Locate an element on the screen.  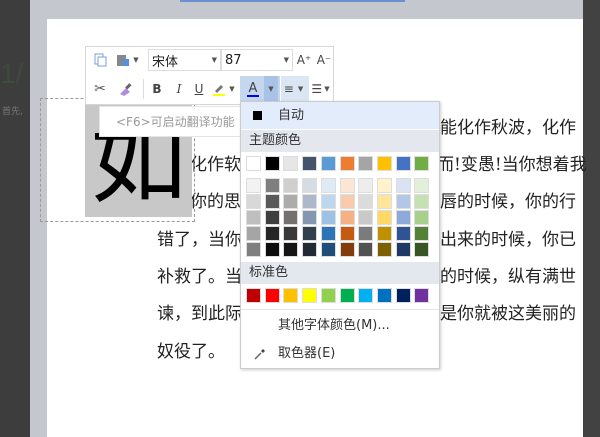
font-name-value: 宋体 is located at coordinates (165, 62).